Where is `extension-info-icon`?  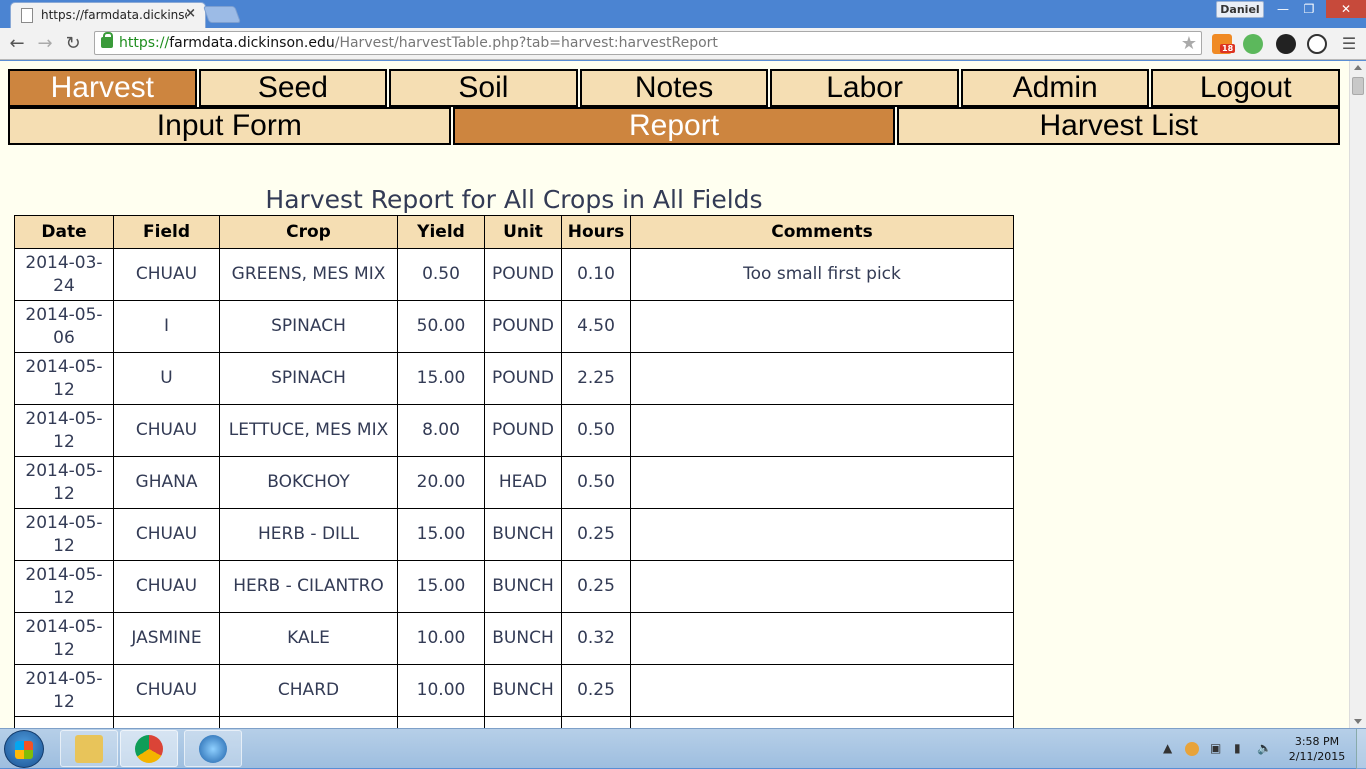
extension-info-icon is located at coordinates (1317, 44).